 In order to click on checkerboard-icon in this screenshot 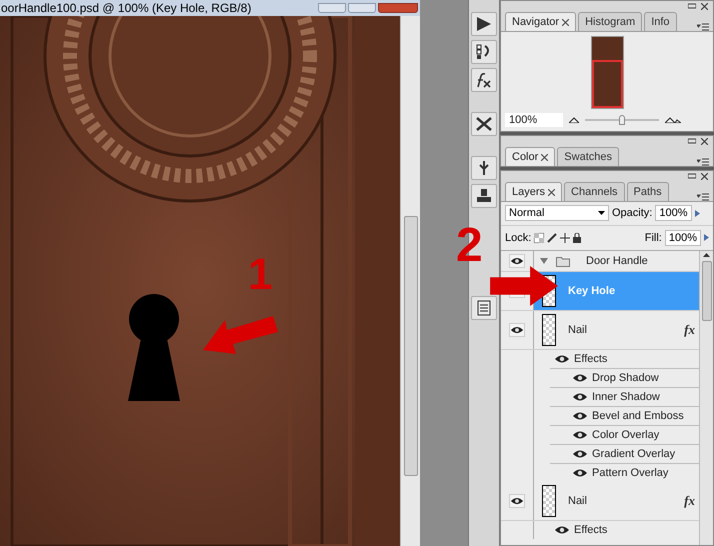, I will do `click(539, 237)`.